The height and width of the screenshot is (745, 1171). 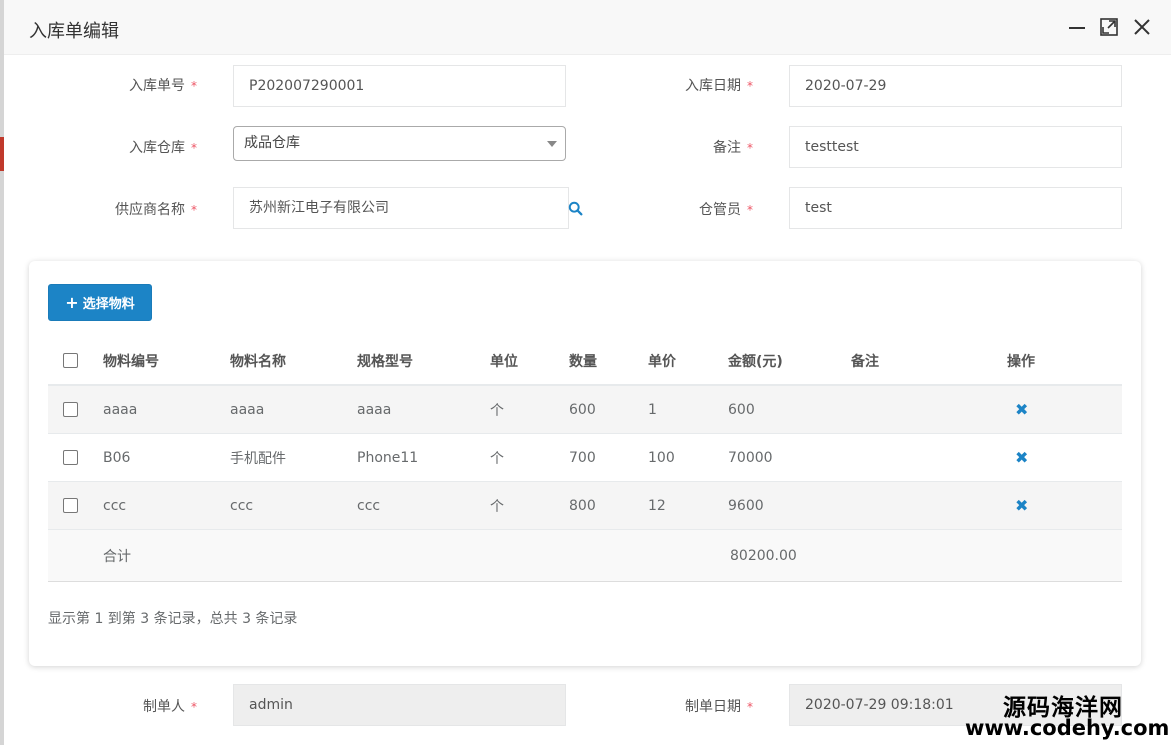 I want to click on col-header: 规格型号, so click(x=385, y=360).